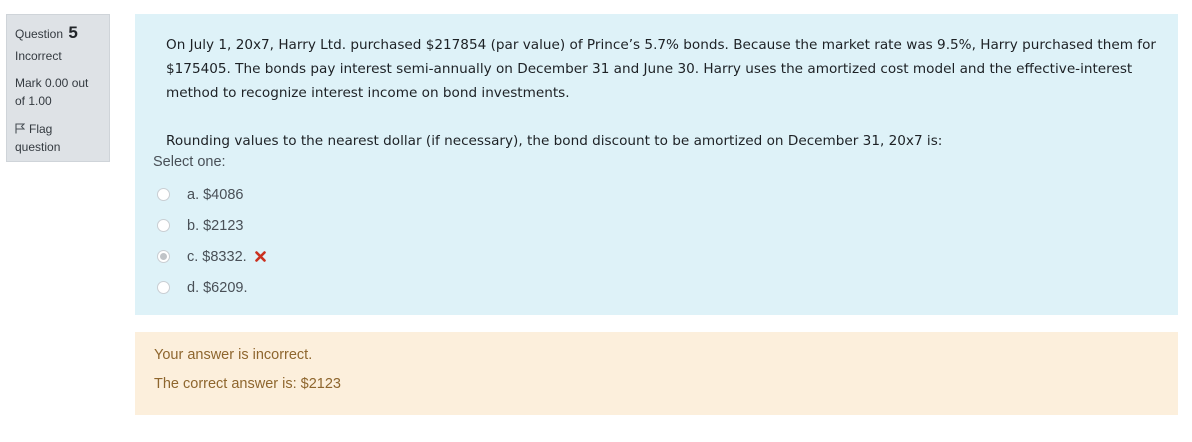 The image size is (1192, 442). What do you see at coordinates (233, 355) in the screenshot?
I see `feedback-status: Your answer is incorrect.` at bounding box center [233, 355].